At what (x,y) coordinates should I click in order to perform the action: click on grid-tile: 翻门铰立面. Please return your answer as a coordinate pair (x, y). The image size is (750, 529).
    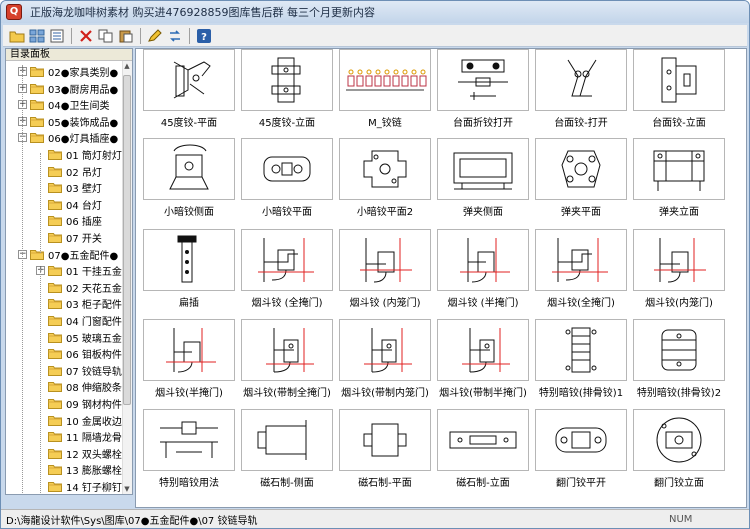
    Looking at the image, I should click on (679, 453).